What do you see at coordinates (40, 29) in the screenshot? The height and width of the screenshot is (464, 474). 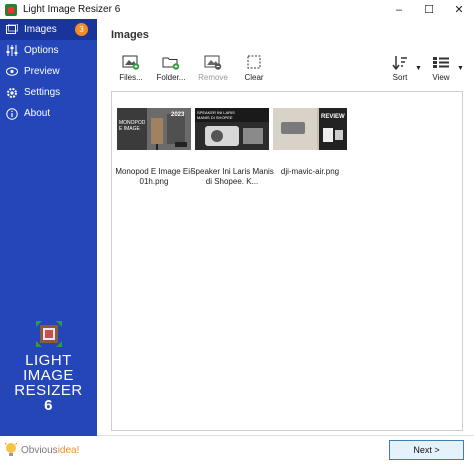 I see `sidebar-item-label: Images` at bounding box center [40, 29].